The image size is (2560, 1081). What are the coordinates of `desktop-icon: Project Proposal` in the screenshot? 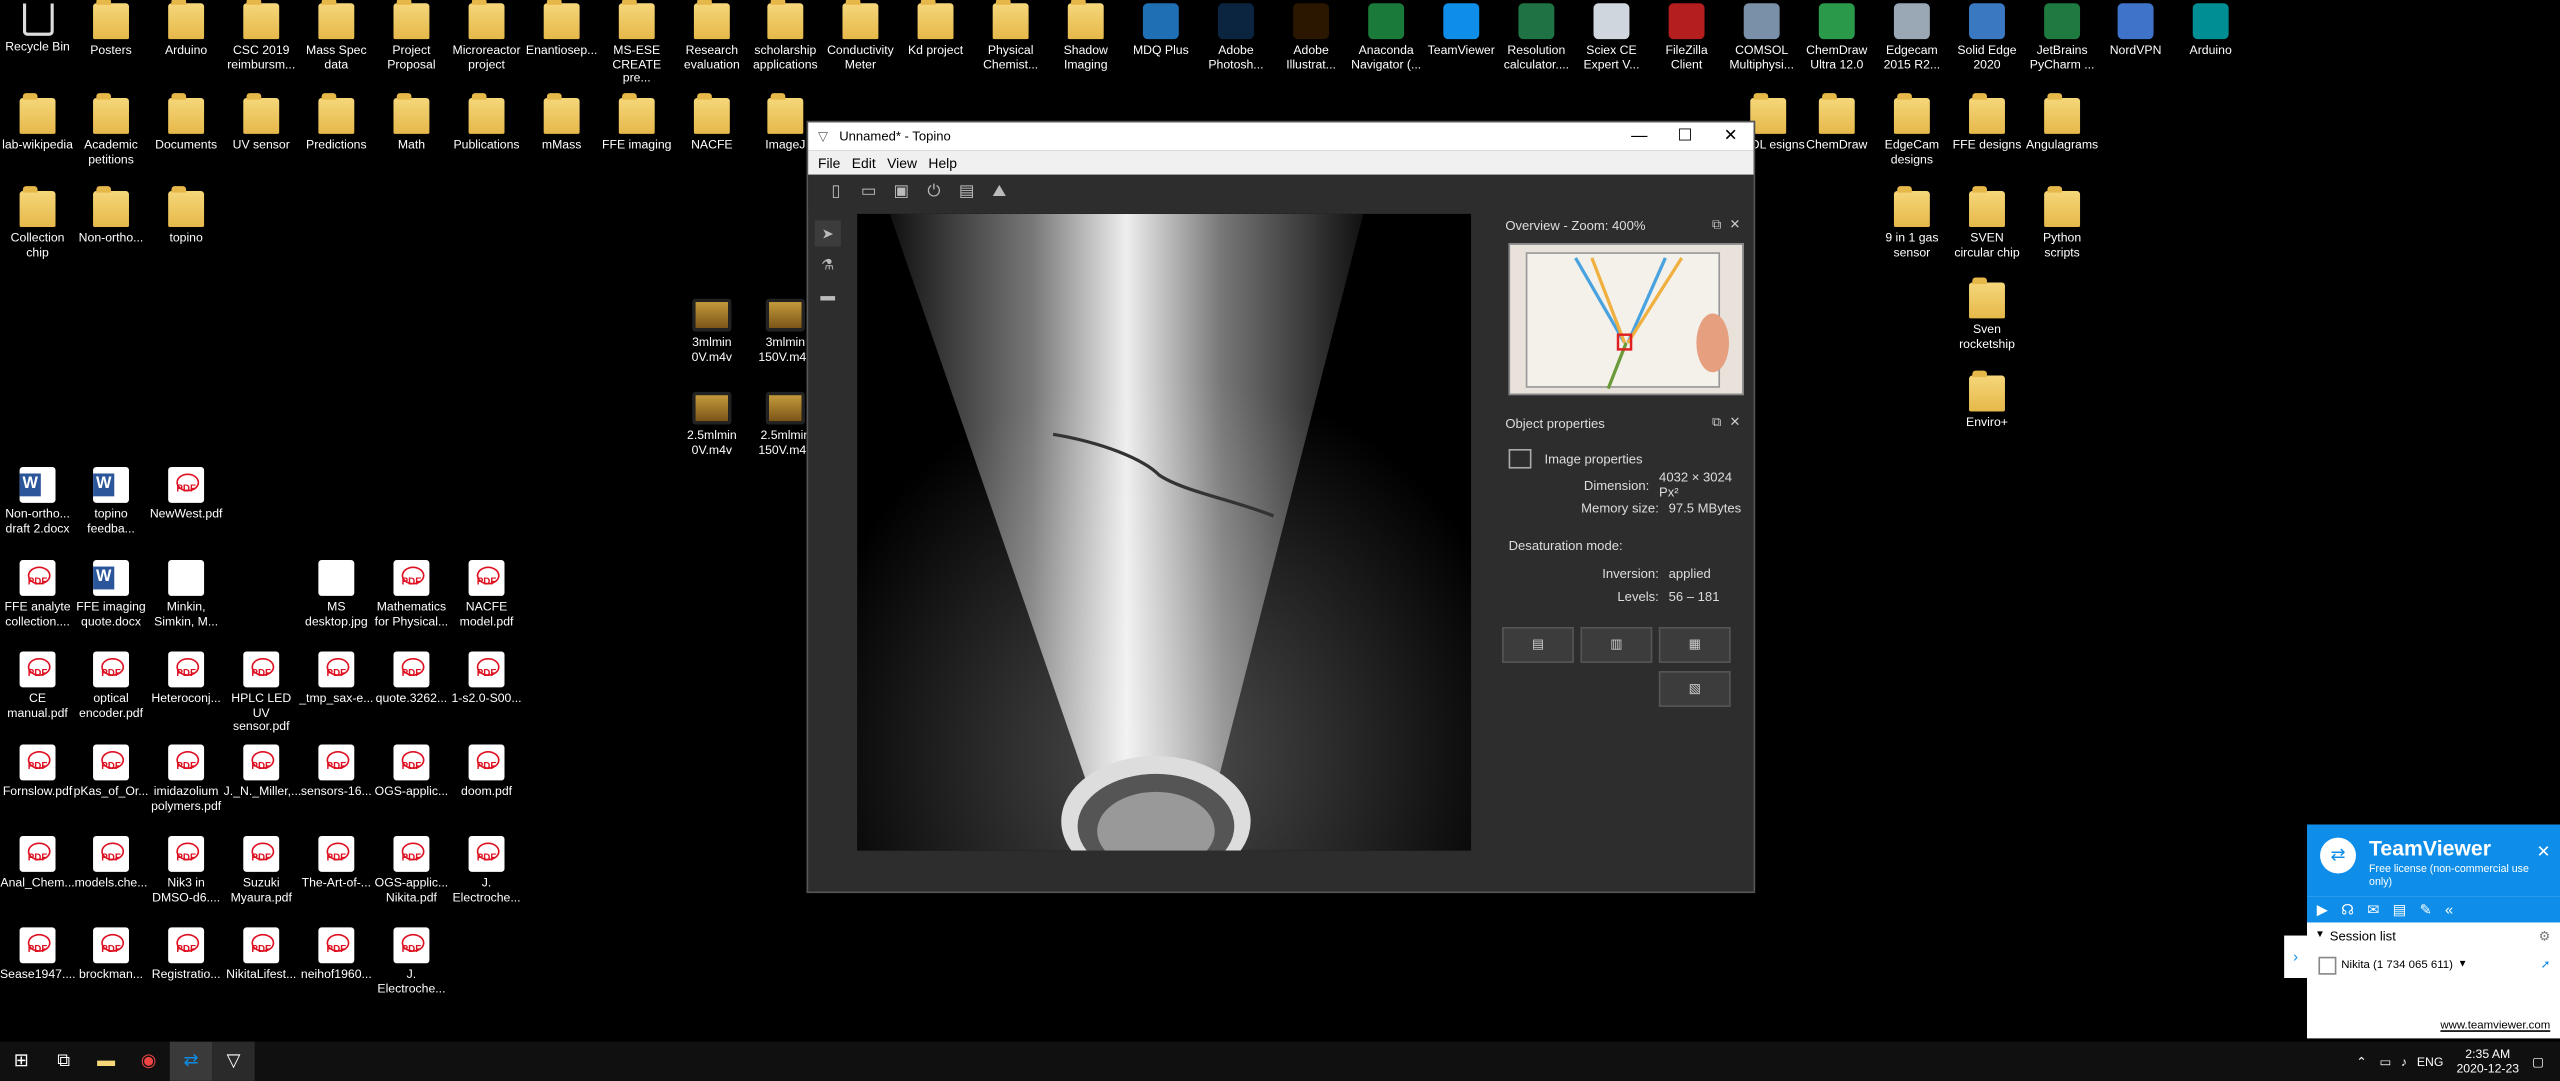 It's located at (411, 36).